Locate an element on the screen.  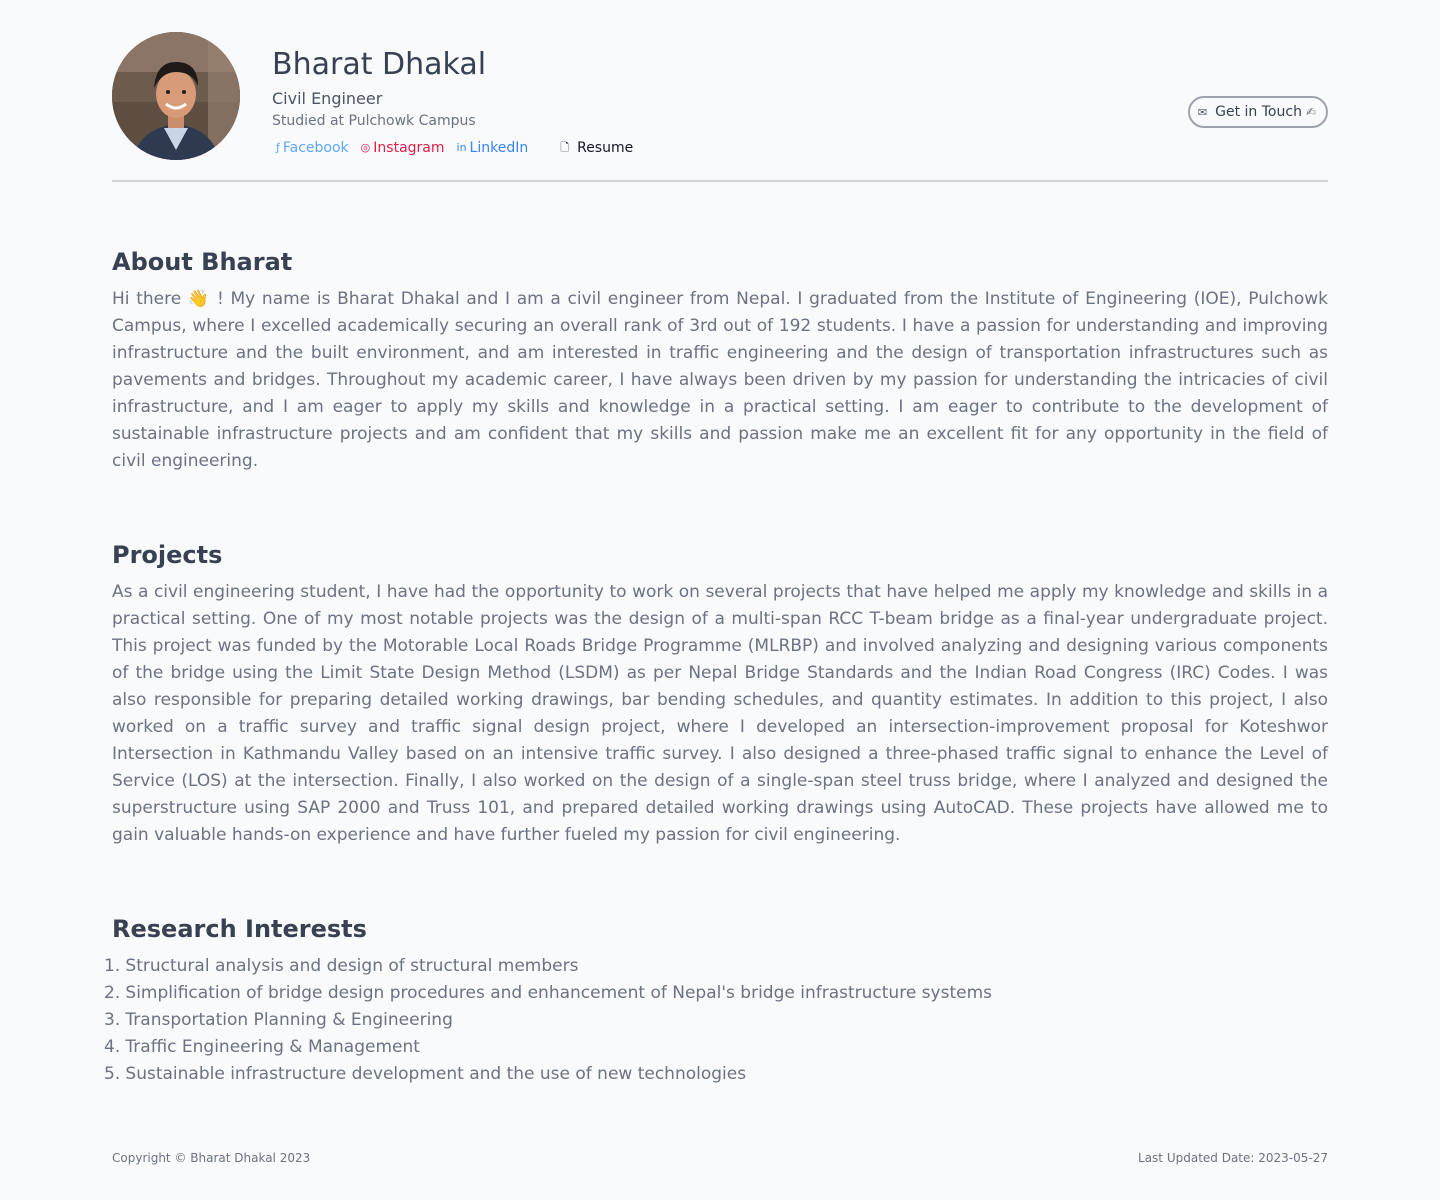
facebook-link: ƒ Facebook is located at coordinates (312, 148).